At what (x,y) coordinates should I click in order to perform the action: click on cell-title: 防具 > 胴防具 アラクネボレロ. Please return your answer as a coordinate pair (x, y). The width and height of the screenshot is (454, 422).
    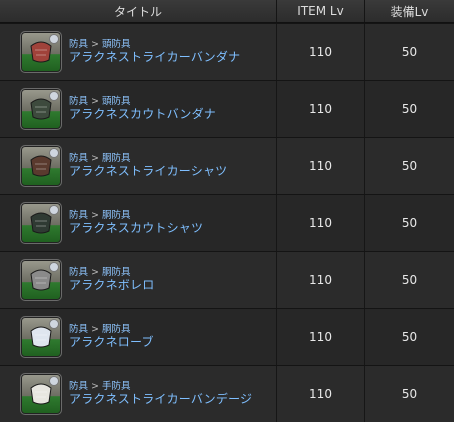
    Looking at the image, I should click on (138, 280).